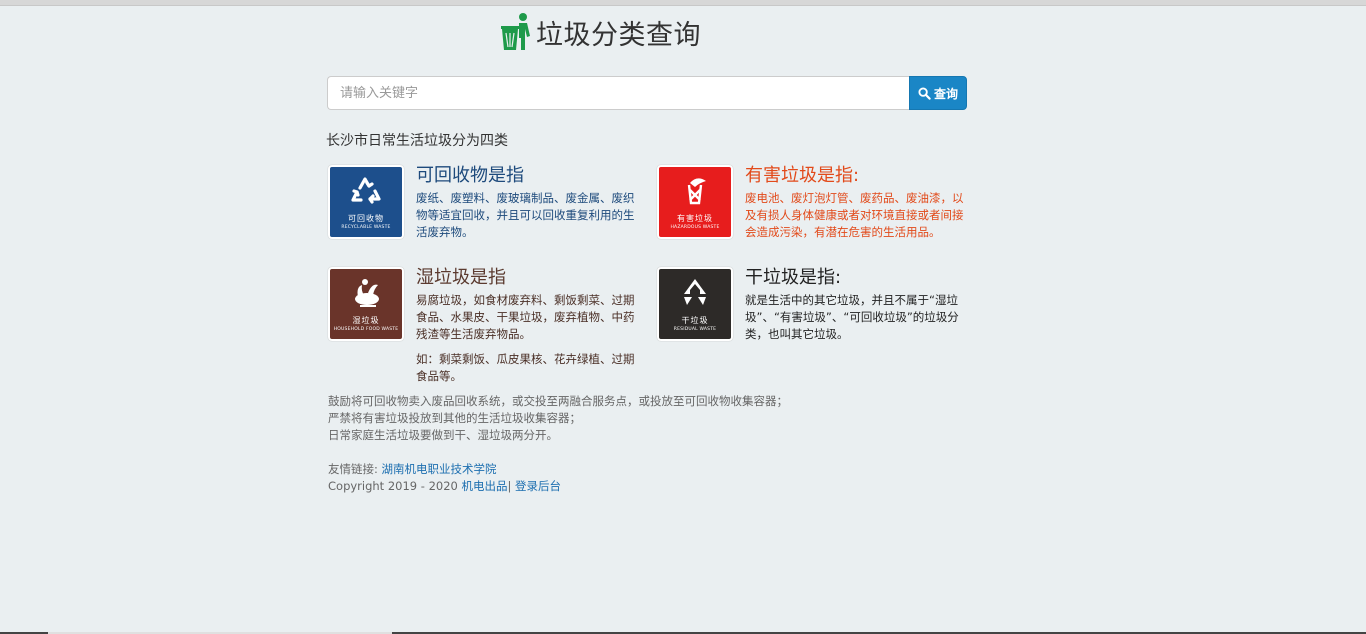 The width and height of the screenshot is (1366, 634). Describe the element at coordinates (945, 93) in the screenshot. I see `search-button-label: 查询` at that location.